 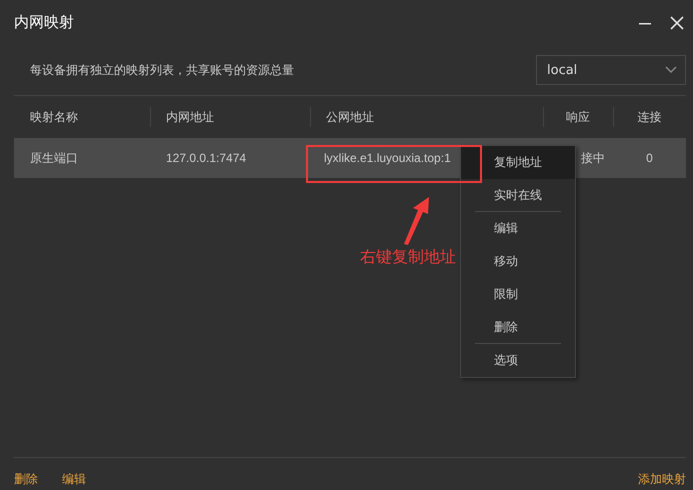 I want to click on column-header: 内网地址, so click(x=190, y=117).